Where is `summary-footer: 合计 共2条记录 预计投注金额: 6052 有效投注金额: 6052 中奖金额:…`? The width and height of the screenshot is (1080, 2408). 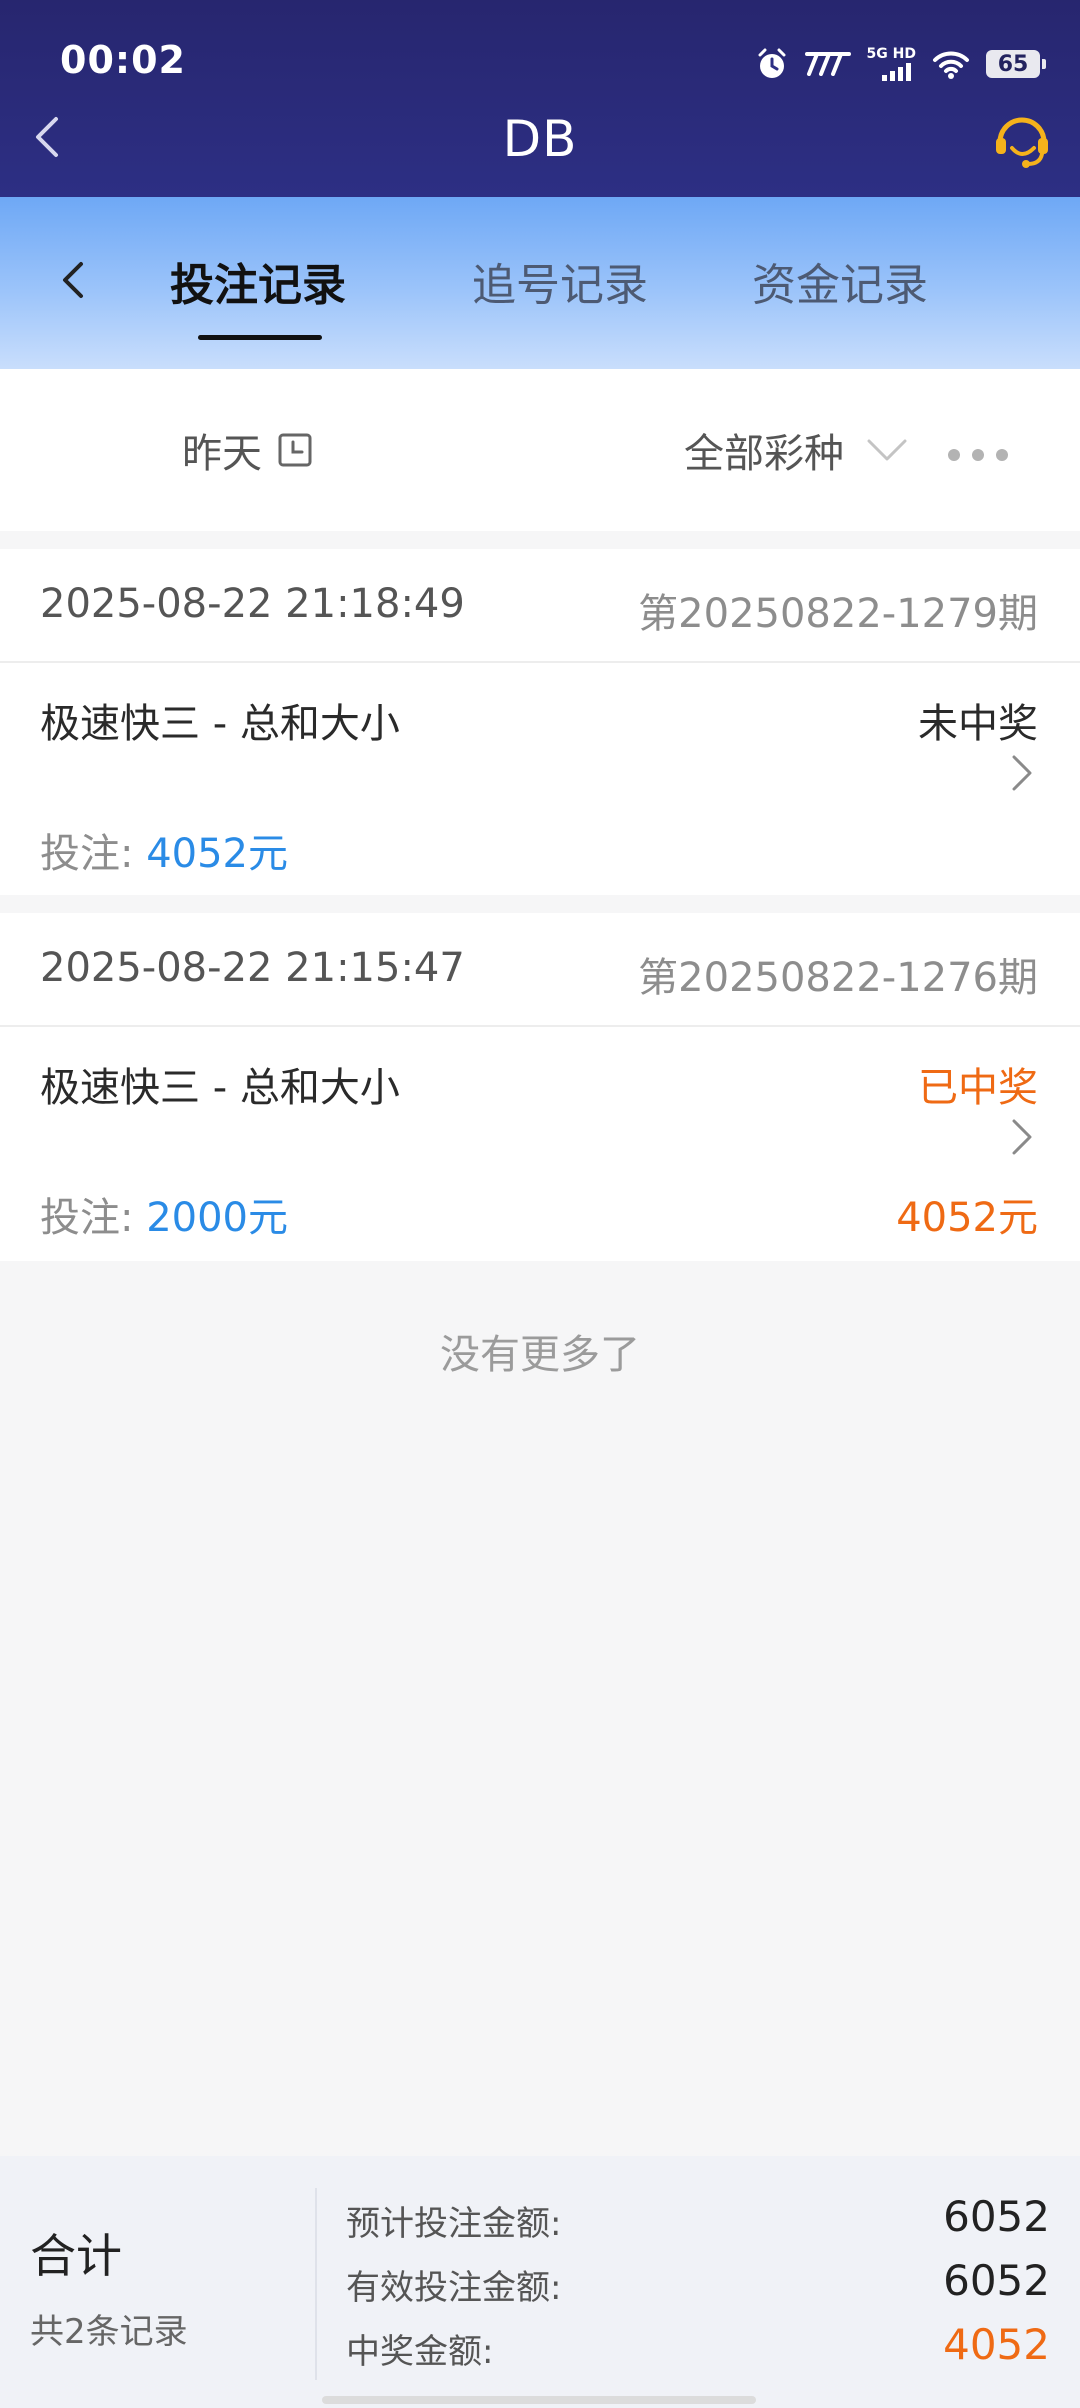
summary-footer: 合计 共2条记录 预计投注金额: 6052 有效投注金额: 6052 中奖金额:… is located at coordinates (540, 2282).